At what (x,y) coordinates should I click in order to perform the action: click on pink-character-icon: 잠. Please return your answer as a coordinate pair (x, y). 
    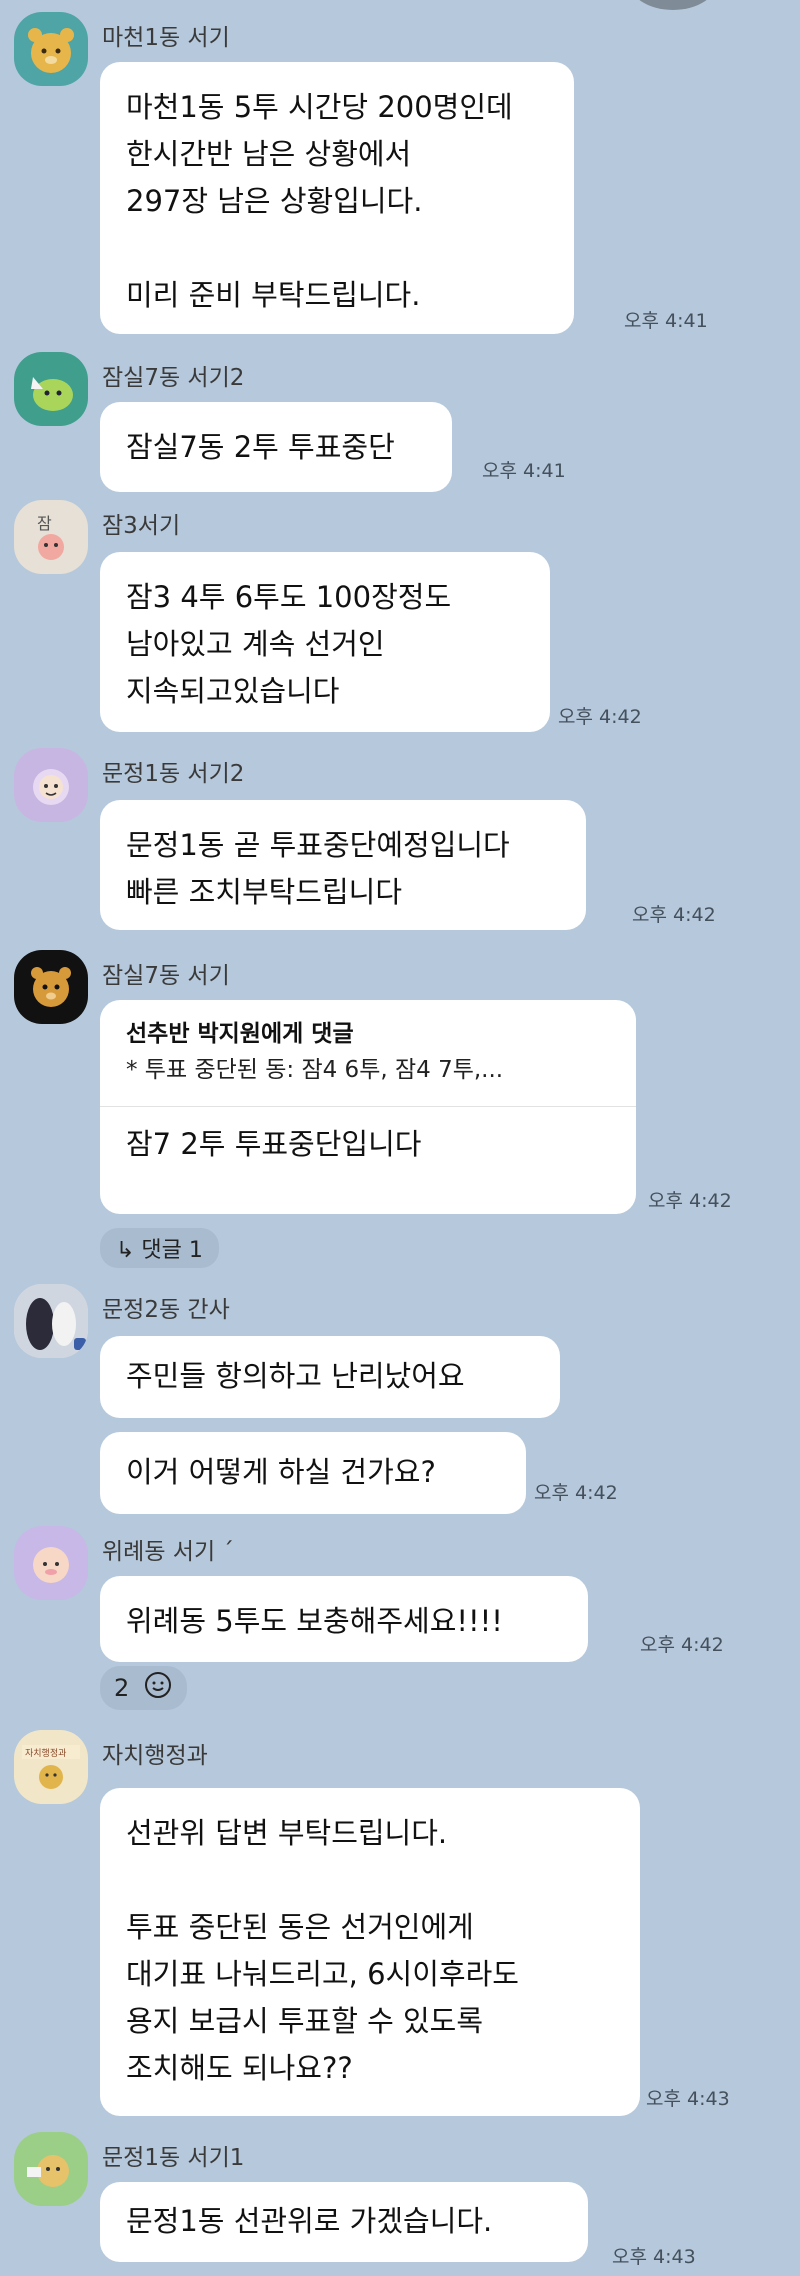
    Looking at the image, I should click on (51, 537).